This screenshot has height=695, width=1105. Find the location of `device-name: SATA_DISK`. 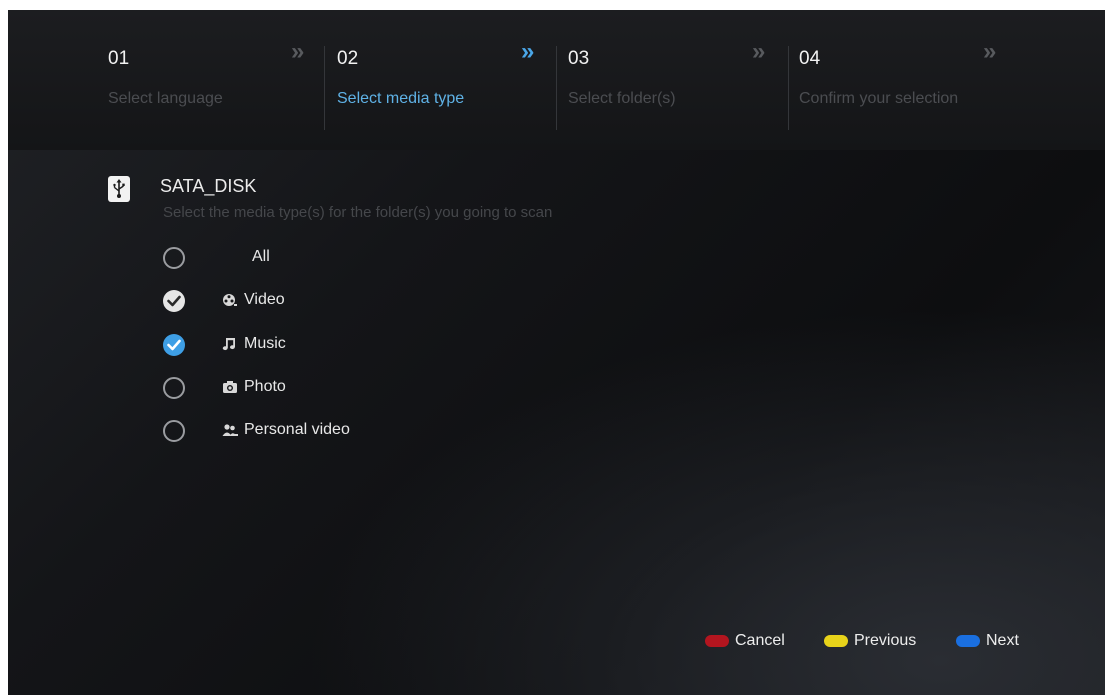

device-name: SATA_DISK is located at coordinates (208, 186).